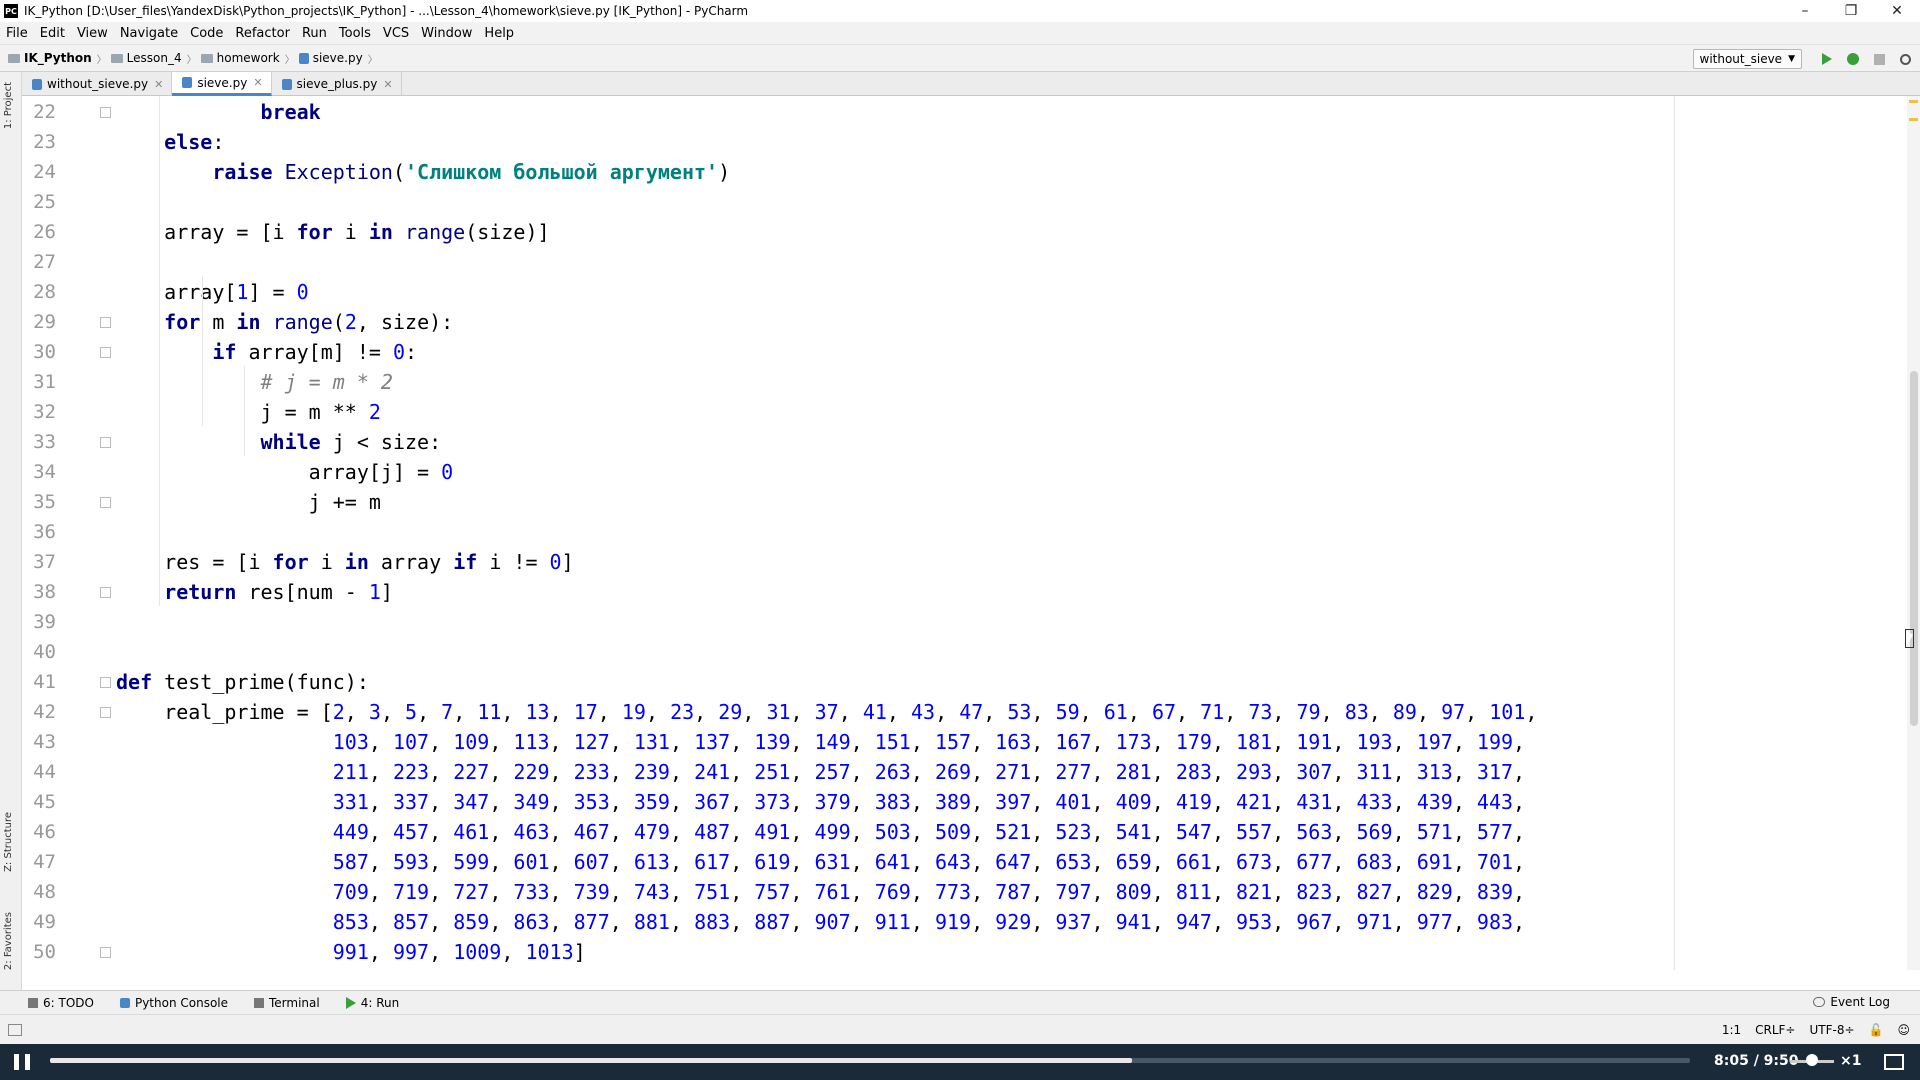 The height and width of the screenshot is (1080, 1920). I want to click on breadcrumb-lesson: Lesson_4 〉, so click(153, 58).